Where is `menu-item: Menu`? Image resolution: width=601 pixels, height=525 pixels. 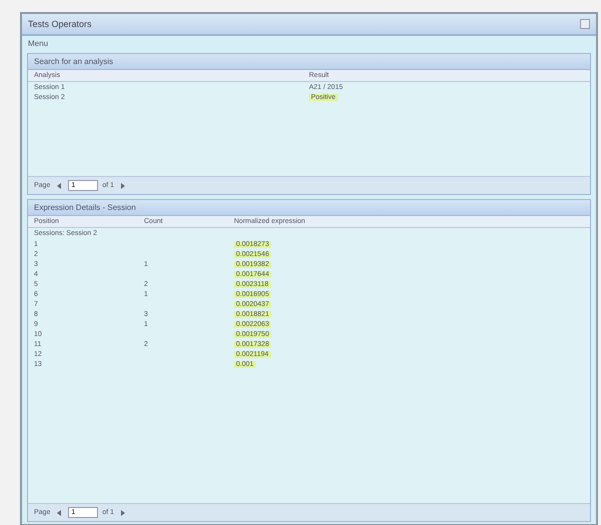 menu-item: Menu is located at coordinates (38, 43).